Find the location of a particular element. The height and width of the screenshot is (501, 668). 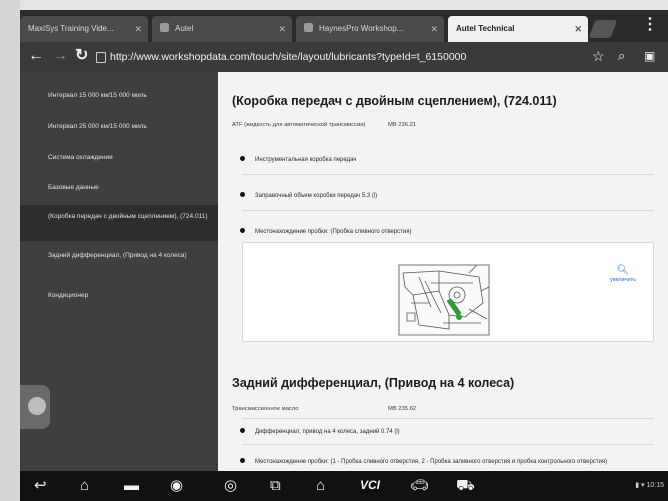

sidebar-item-interval-15000: Интервал 15 000 км/15 000 миль is located at coordinates (119, 96).